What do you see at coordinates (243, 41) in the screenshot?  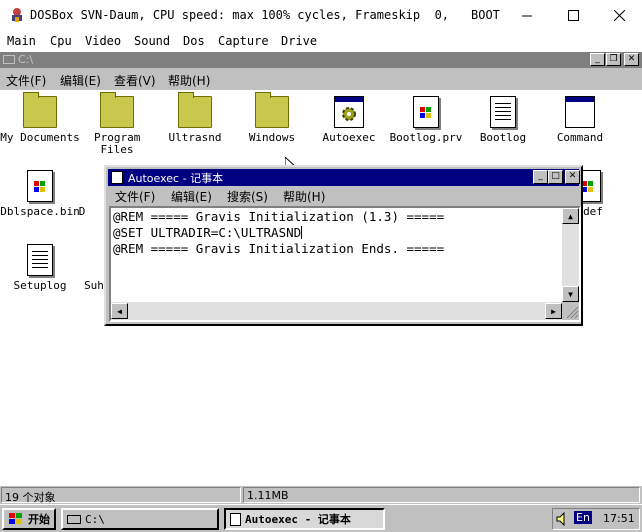 I see `menu-capture: Capture` at bounding box center [243, 41].